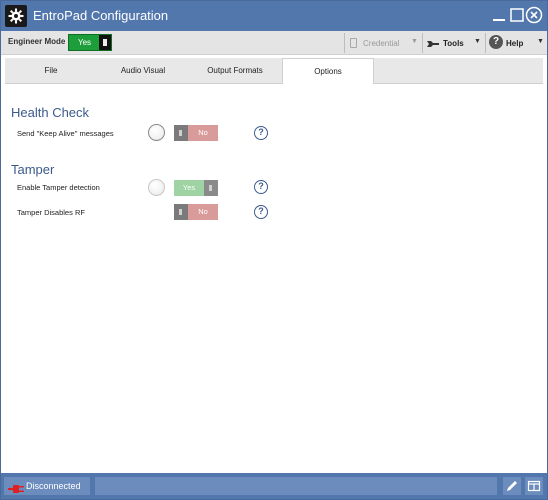 This screenshot has height=500, width=548. What do you see at coordinates (203, 133) in the screenshot?
I see `keep-alive-value: No` at bounding box center [203, 133].